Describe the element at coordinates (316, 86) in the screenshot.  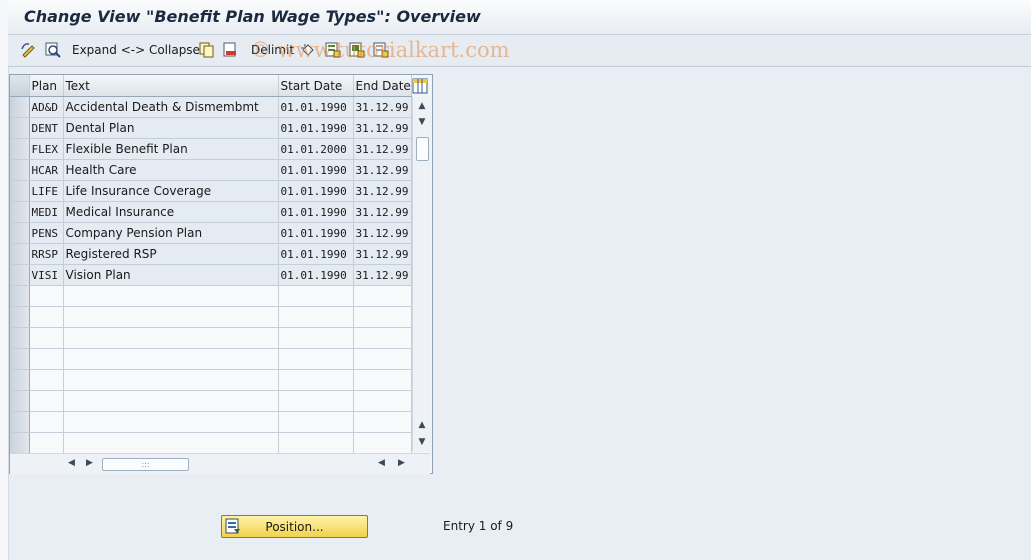
I see `column-header-start-date: Start Date` at that location.